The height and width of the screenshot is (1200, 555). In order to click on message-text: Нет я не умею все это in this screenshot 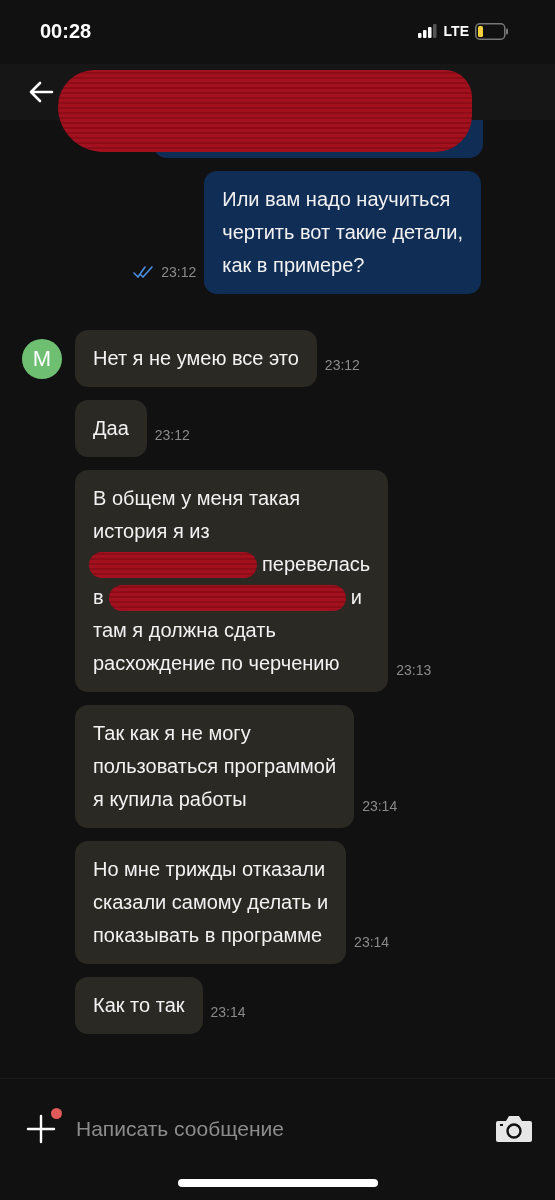, I will do `click(196, 358)`.